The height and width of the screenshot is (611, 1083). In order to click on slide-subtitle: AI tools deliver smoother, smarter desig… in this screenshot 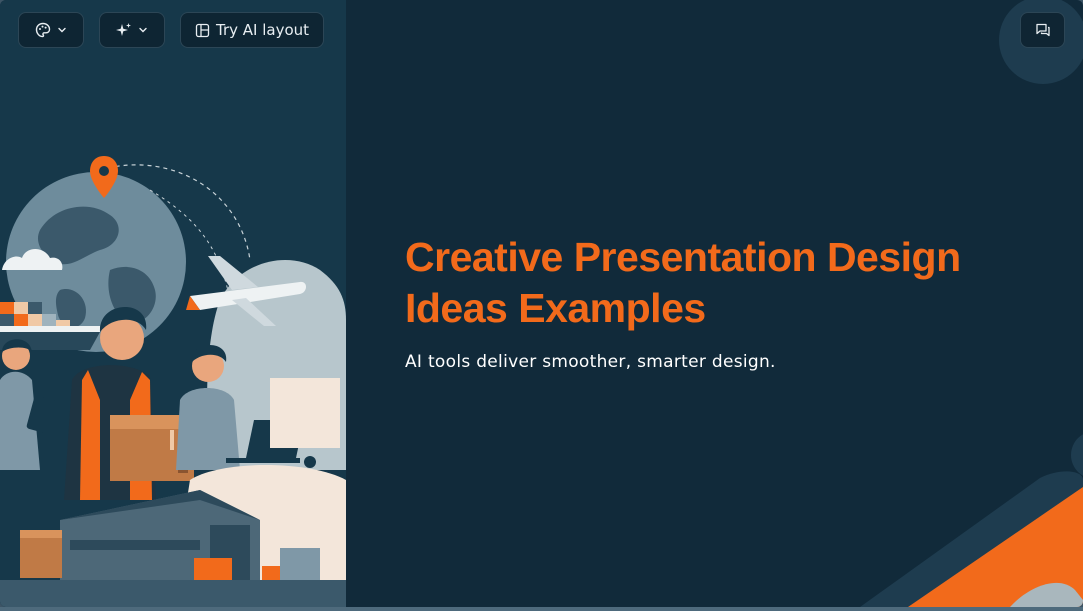, I will do `click(685, 362)`.